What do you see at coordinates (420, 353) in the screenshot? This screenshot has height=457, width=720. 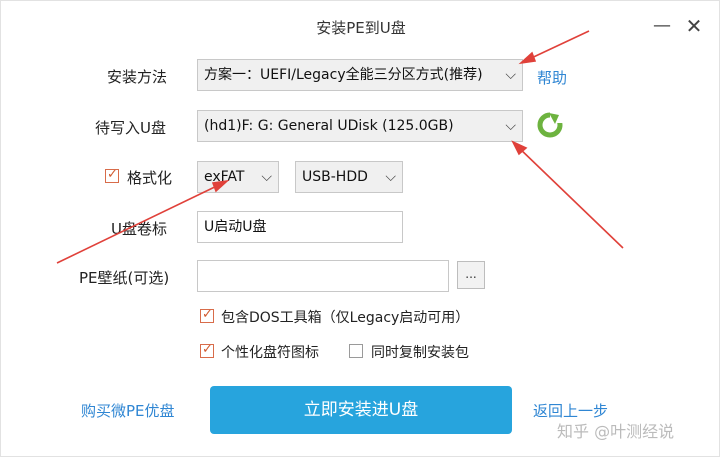 I see `option-copy-installer-label: 同时复制安装包` at bounding box center [420, 353].